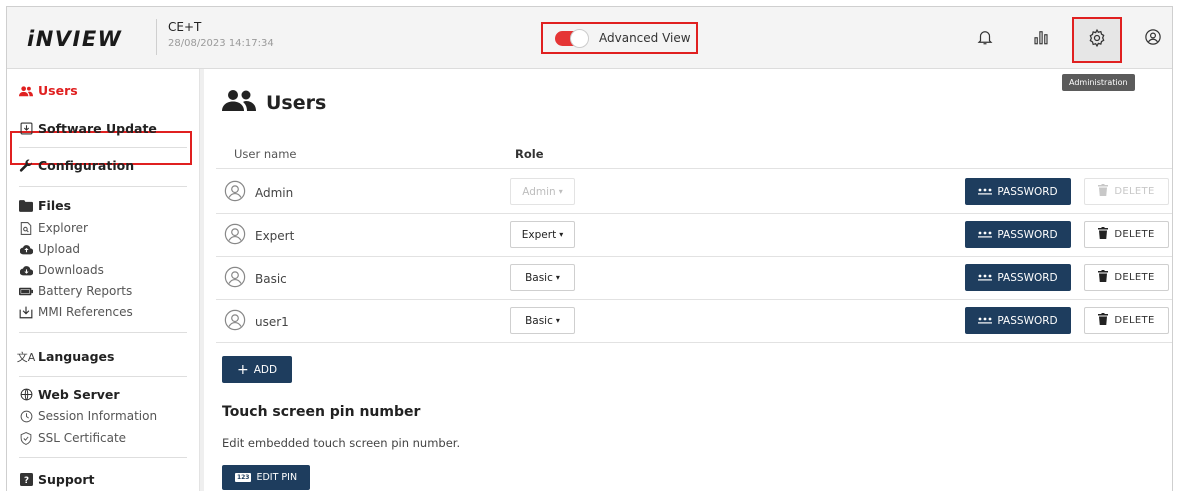 This screenshot has width=1178, height=491. Describe the element at coordinates (82, 438) in the screenshot. I see `sidebar-item-label: SSL Certificate` at that location.